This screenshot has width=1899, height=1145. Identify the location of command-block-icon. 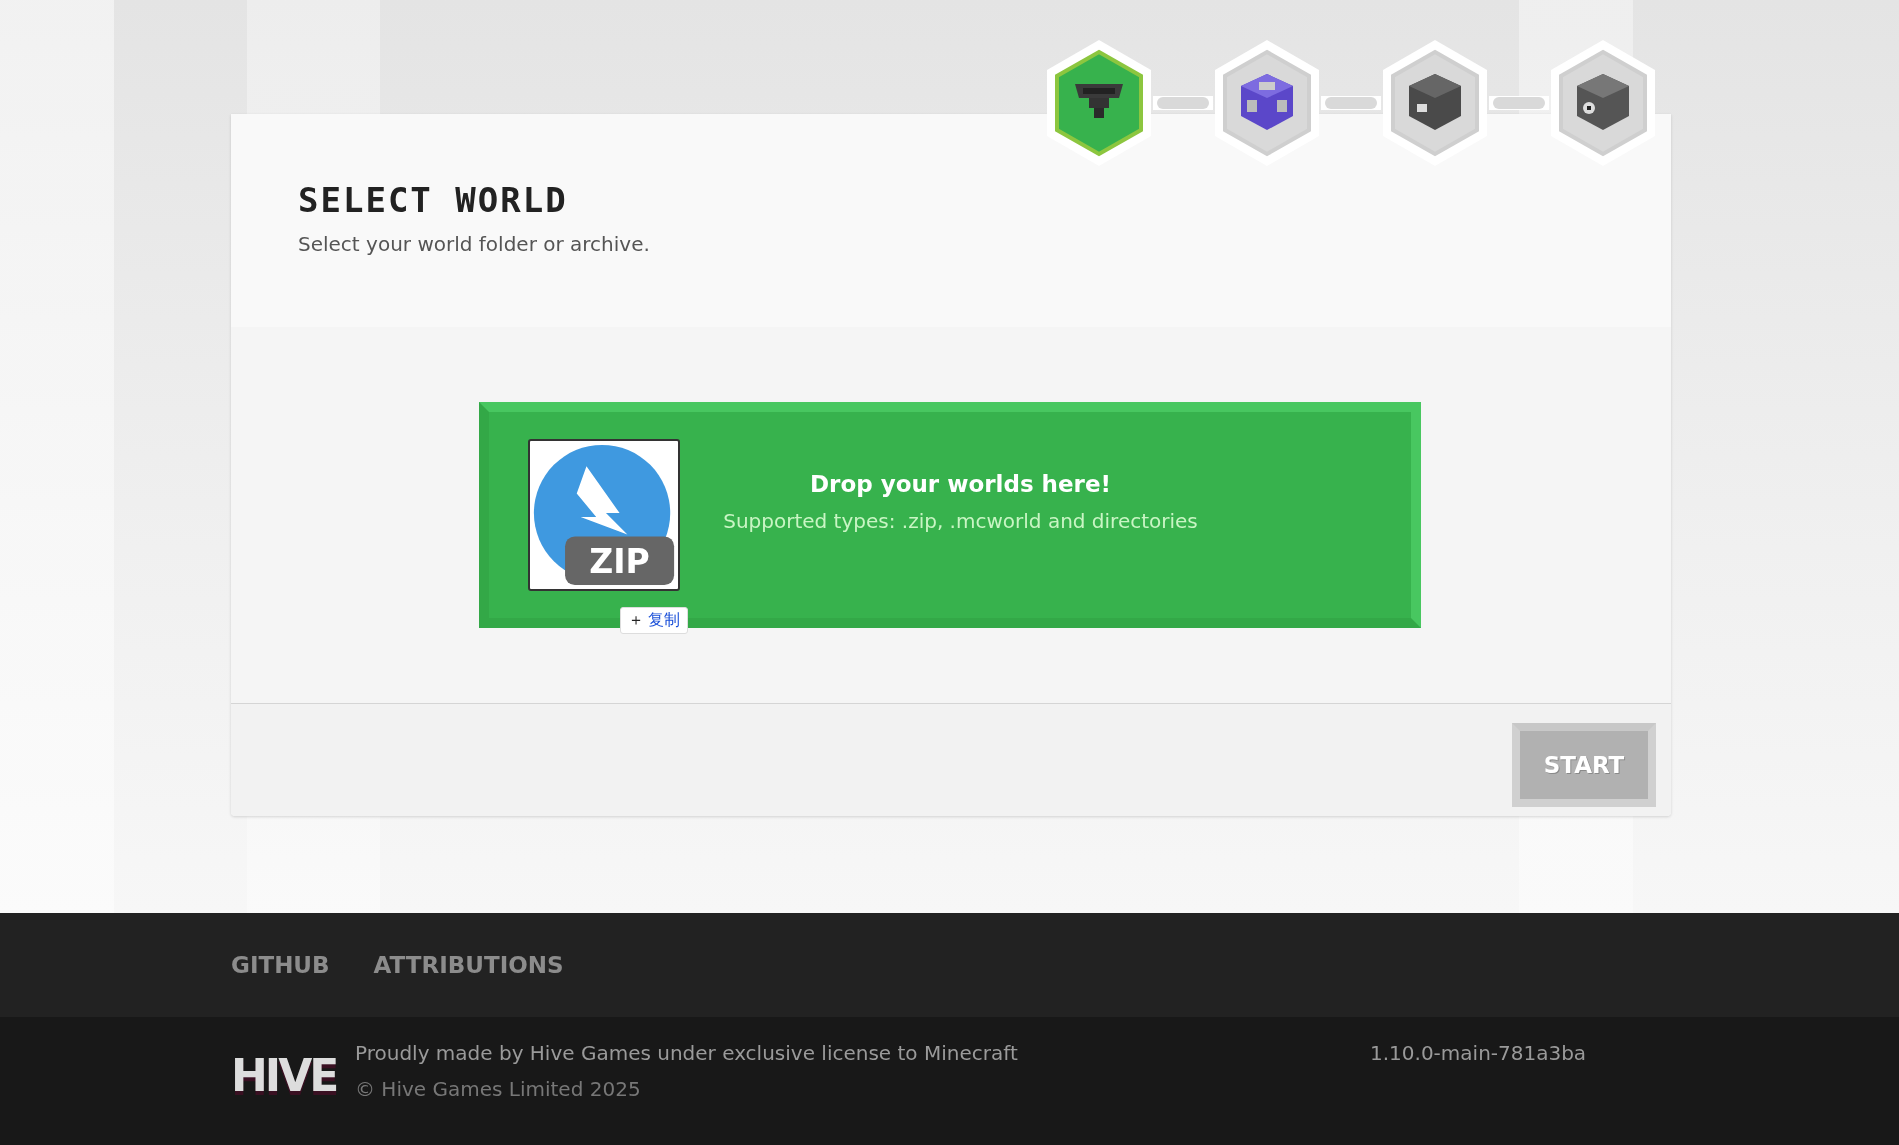
(1267, 102).